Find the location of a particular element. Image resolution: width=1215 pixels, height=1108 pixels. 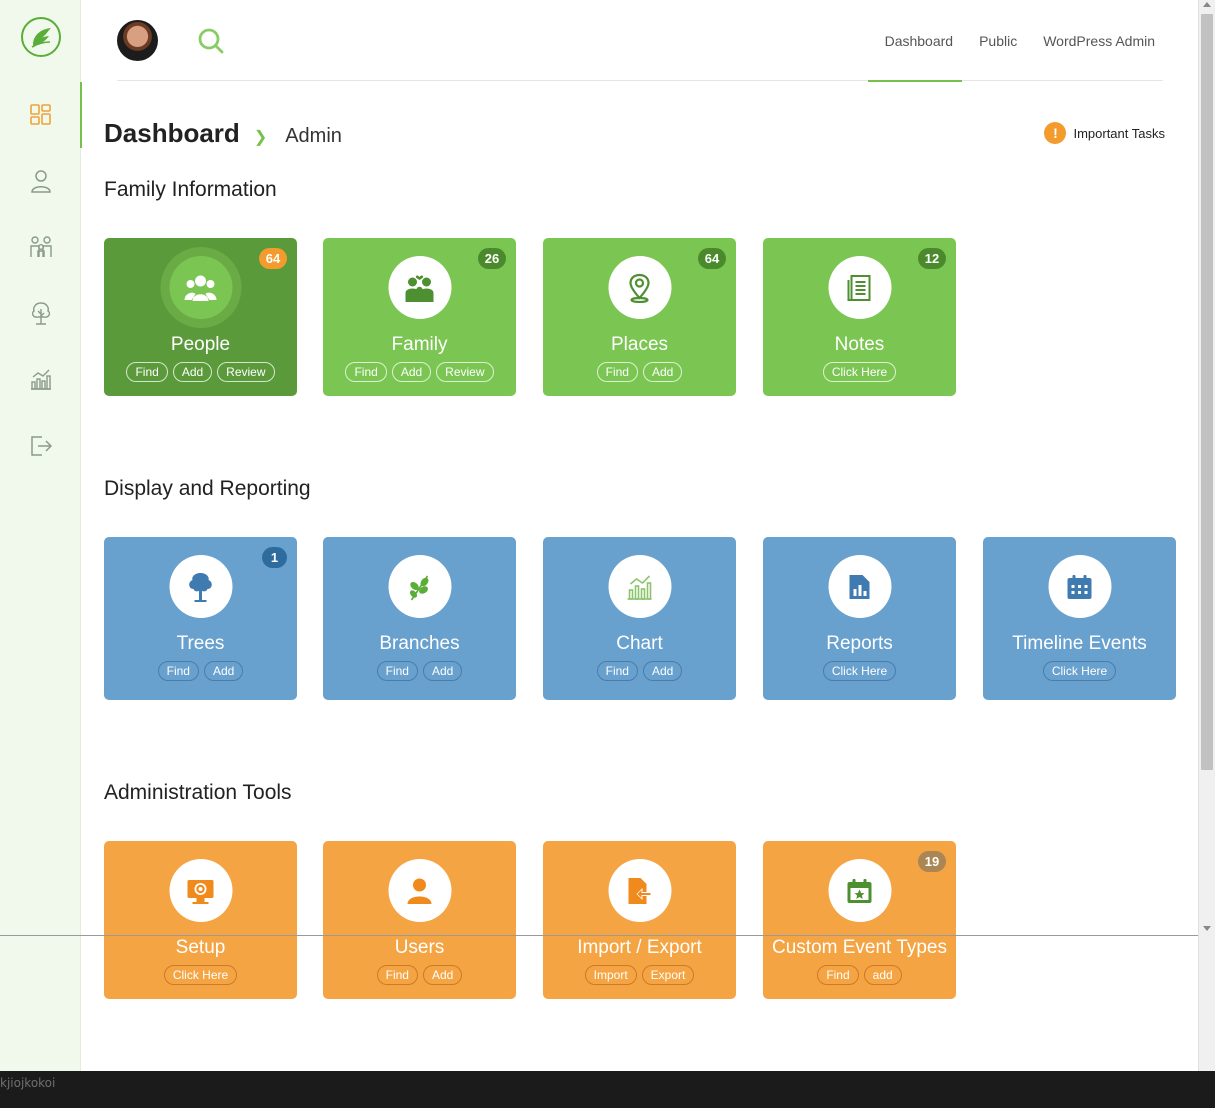

custom-events-add-button: add is located at coordinates (882, 975).